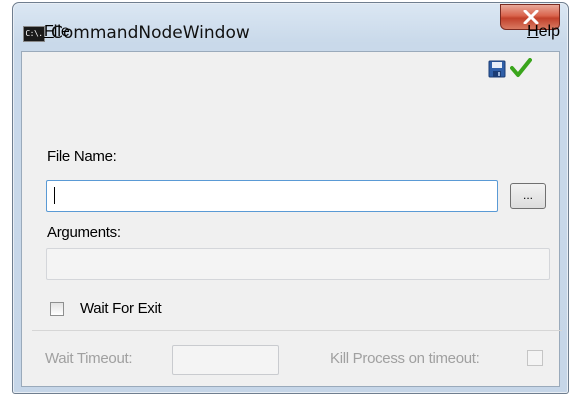 The height and width of the screenshot is (400, 579). What do you see at coordinates (272, 196) in the screenshot?
I see `file-name-input` at bounding box center [272, 196].